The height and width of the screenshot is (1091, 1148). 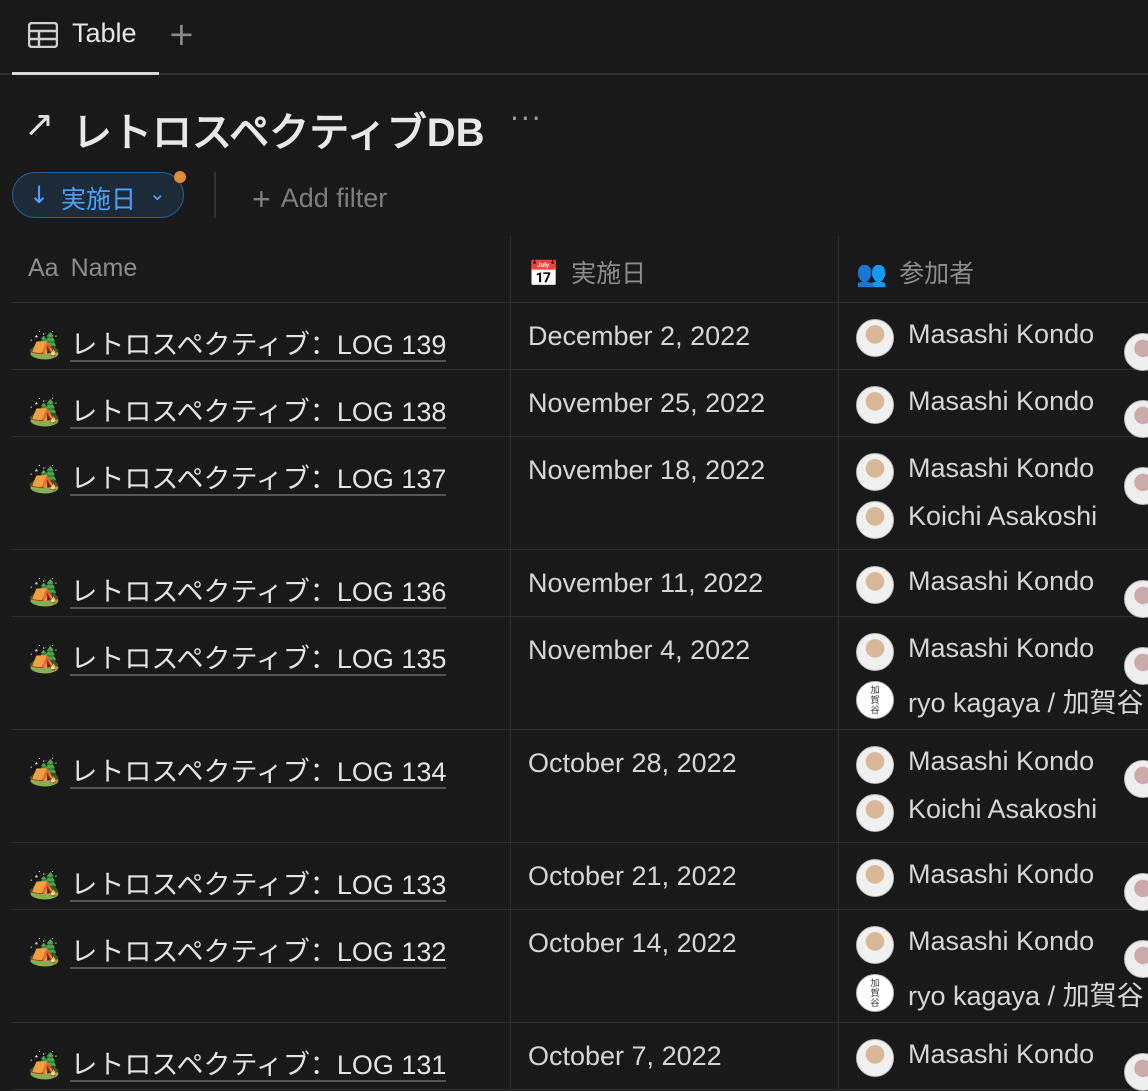 I want to click on column-header-date: 📅 実施日, so click(x=587, y=272).